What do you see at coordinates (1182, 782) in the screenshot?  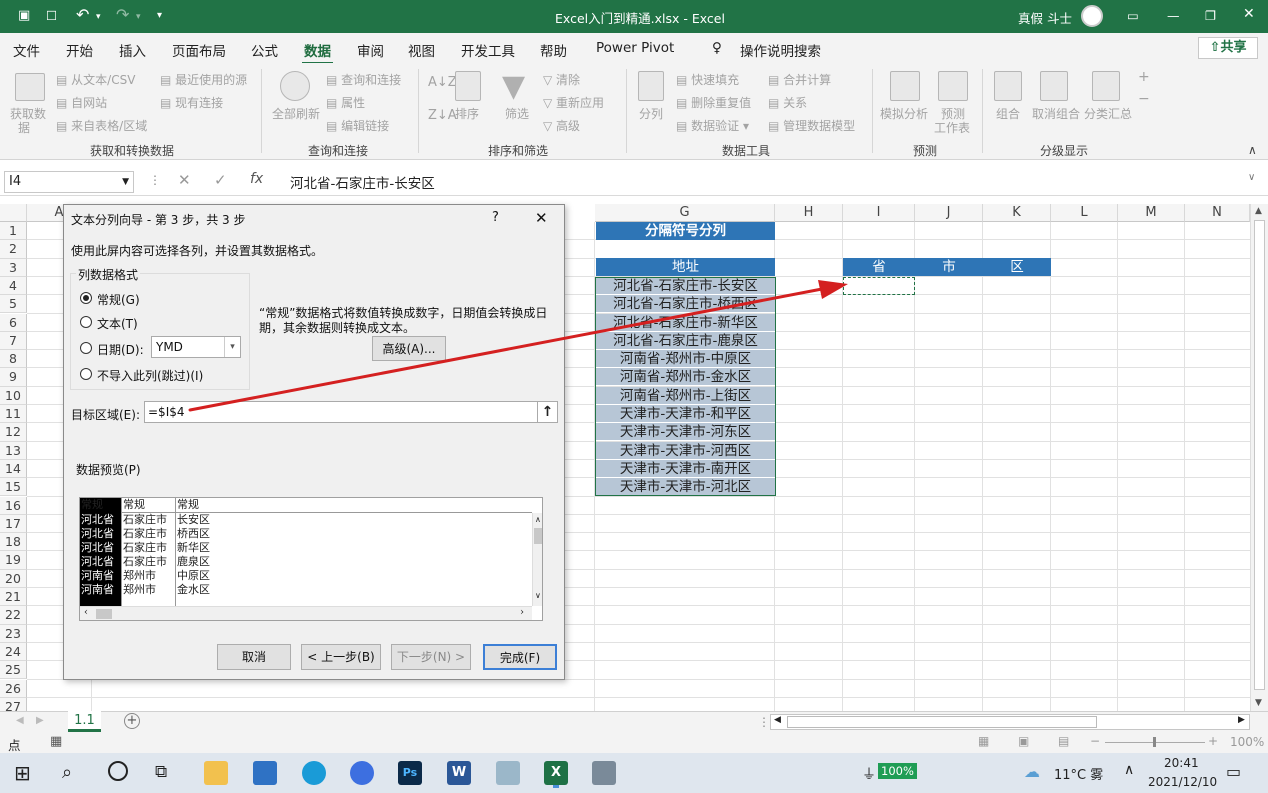 I see `clock-date: 2021/12/10` at bounding box center [1182, 782].